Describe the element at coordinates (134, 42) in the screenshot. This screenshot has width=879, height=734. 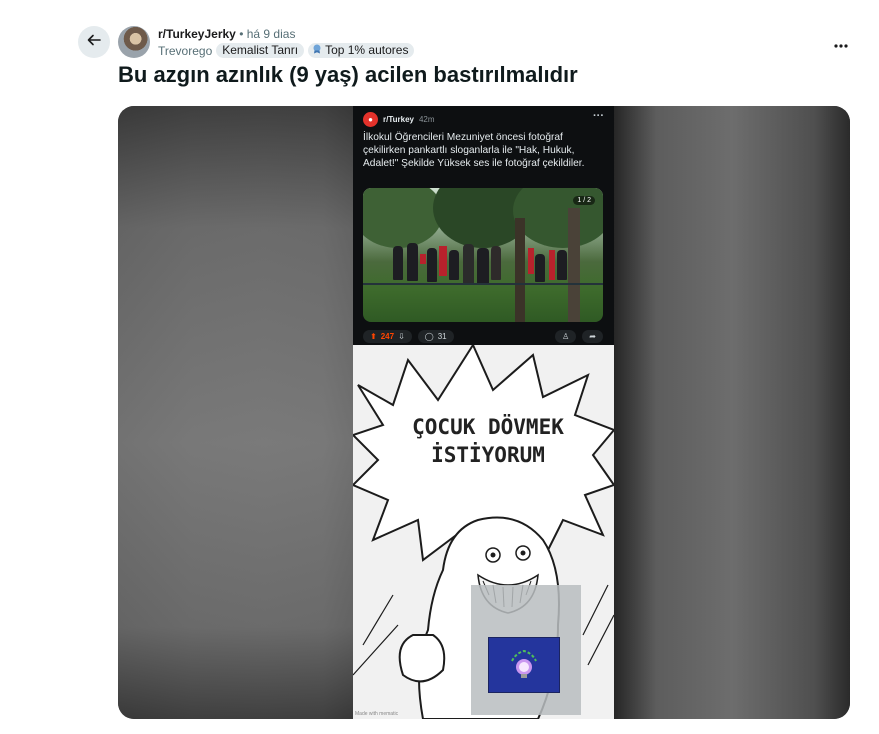
I see `subreddit-avatar` at that location.